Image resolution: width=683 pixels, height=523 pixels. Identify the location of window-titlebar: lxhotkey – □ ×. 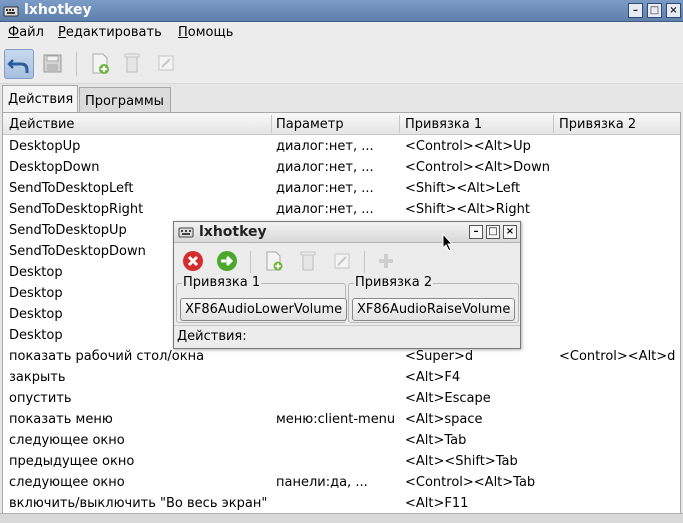
(341, 11).